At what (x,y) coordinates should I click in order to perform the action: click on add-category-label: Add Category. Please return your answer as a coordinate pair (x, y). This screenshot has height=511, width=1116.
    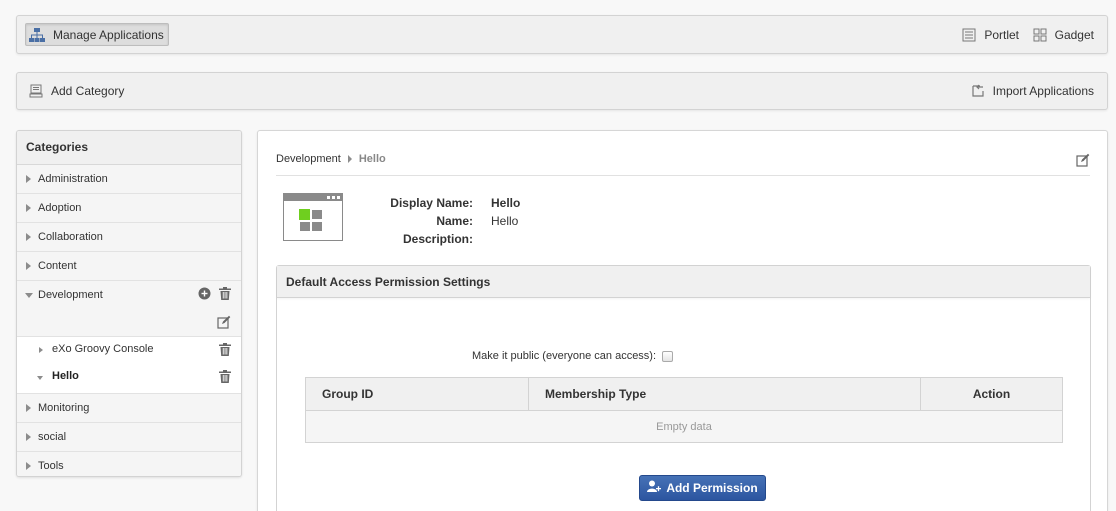
    Looking at the image, I should click on (88, 91).